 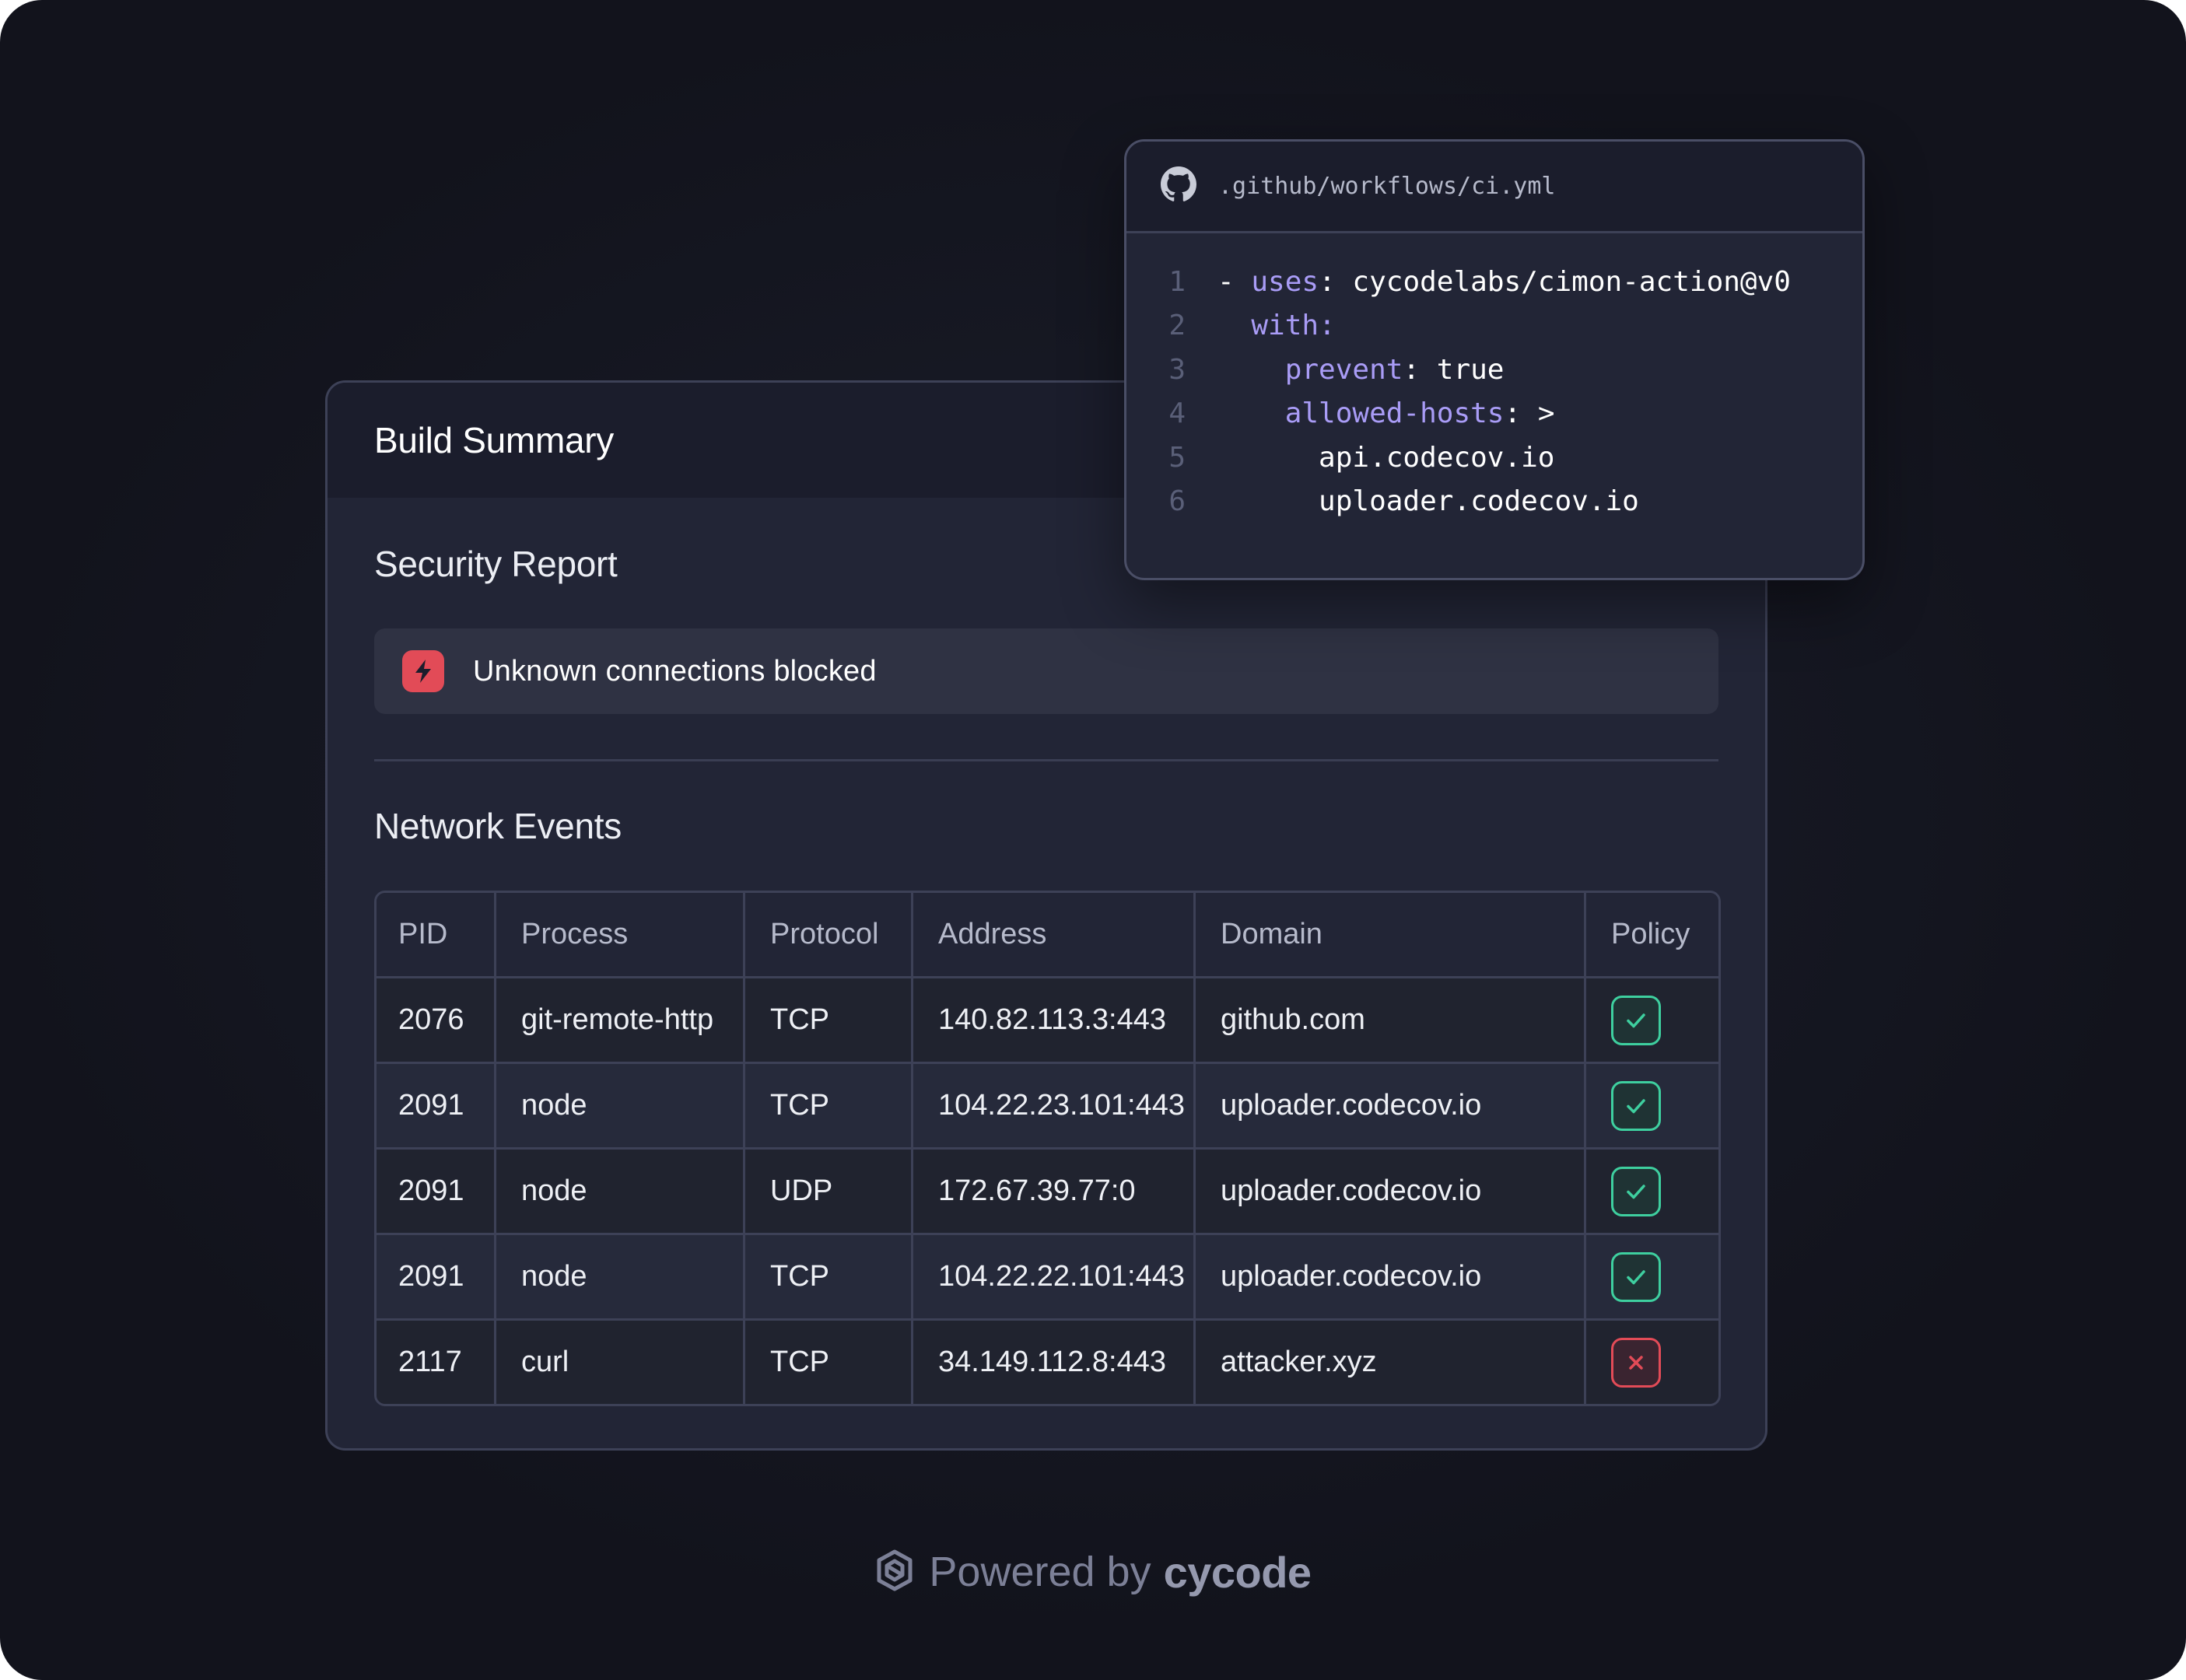 What do you see at coordinates (1437, 458) in the screenshot?
I see `yaml-value: api.codecov.io` at bounding box center [1437, 458].